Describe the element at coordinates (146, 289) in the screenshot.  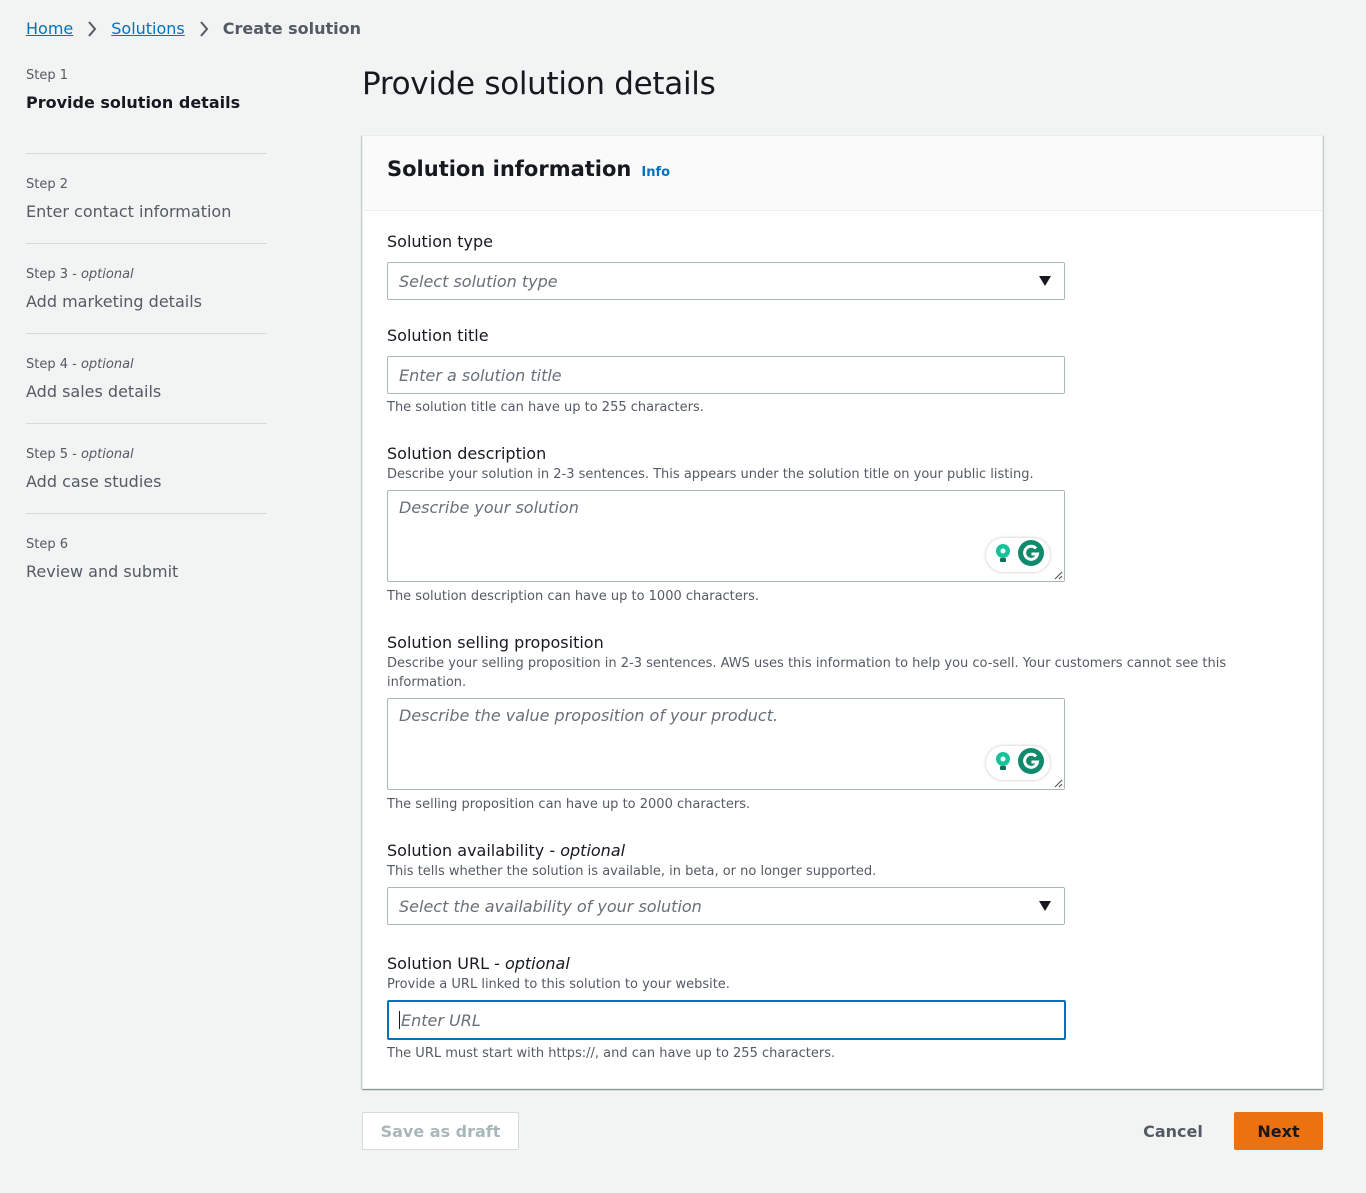
I see `step-3: Step 3 - optional Add marketing details` at that location.